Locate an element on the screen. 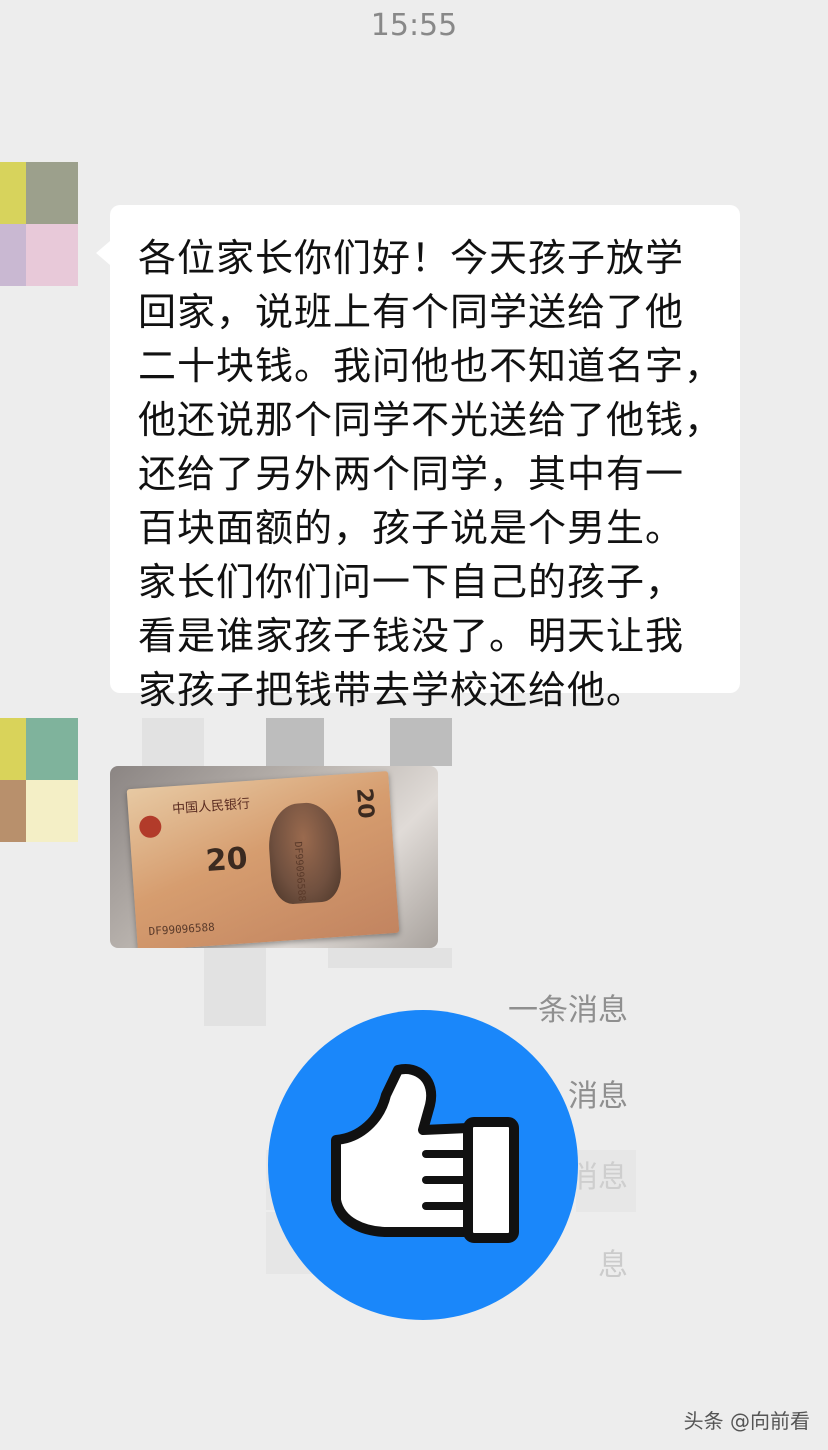 The width and height of the screenshot is (828, 1450). banknote-image: 中国人民银行 20 20 DF99096588 DF99096588 is located at coordinates (263, 859).